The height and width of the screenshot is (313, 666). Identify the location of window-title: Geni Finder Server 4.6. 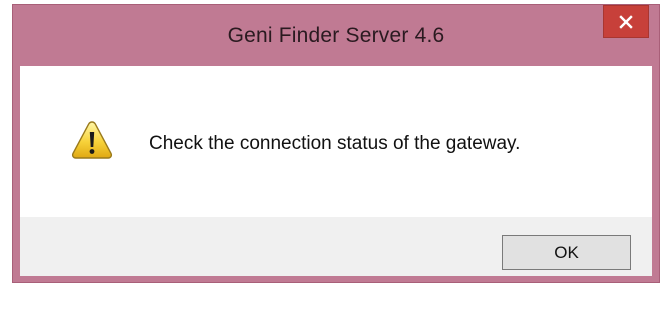
(336, 35).